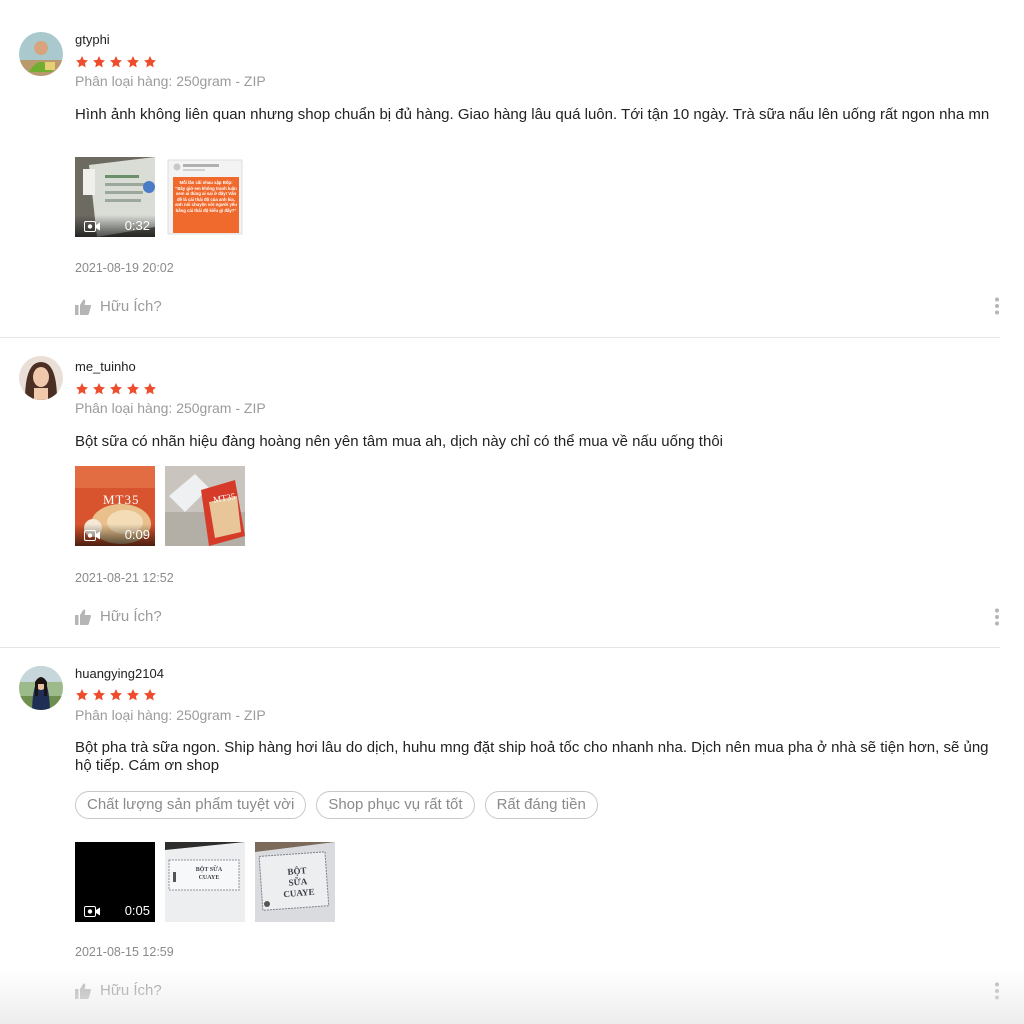  I want to click on review-media: MT35 0:09 MT35, so click(160, 506).